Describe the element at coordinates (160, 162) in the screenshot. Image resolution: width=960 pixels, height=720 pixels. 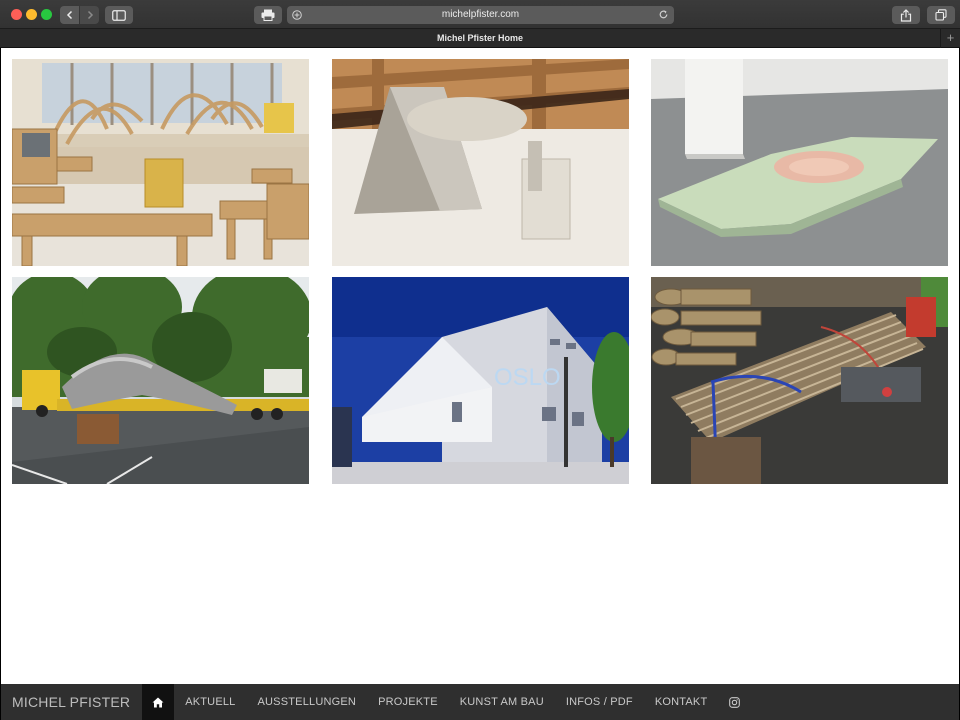
I see `gallery-image-atelier` at that location.